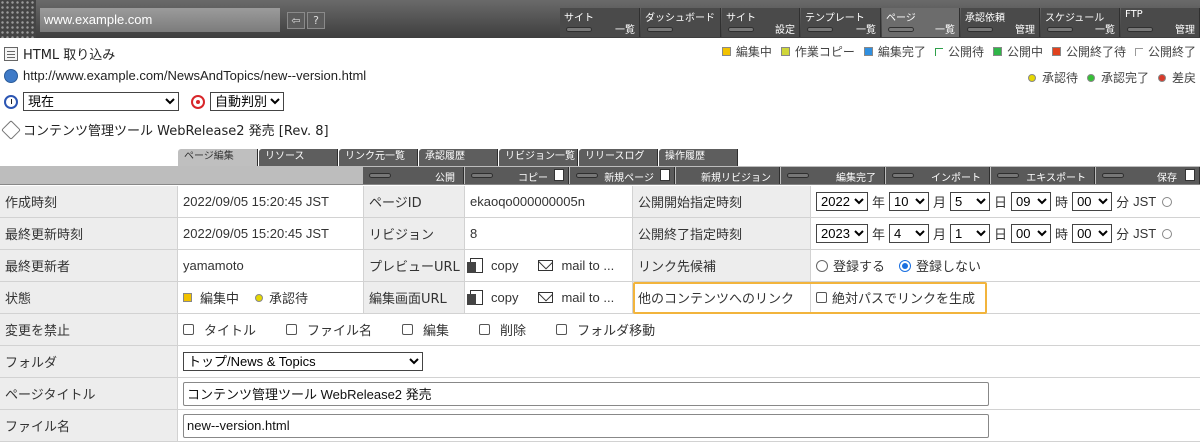  I want to click on updater-value: yamamoto, so click(271, 265).